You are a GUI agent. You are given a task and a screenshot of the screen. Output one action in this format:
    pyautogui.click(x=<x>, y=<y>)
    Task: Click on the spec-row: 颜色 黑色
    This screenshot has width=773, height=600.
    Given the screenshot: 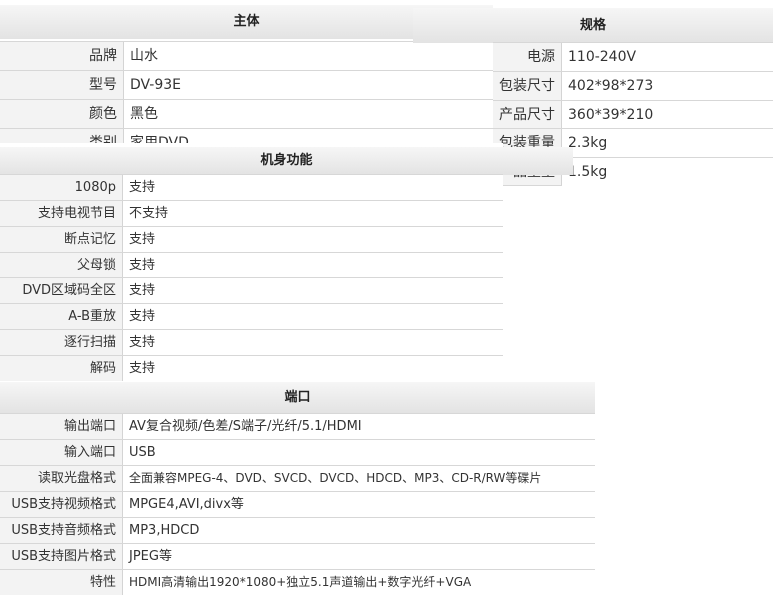 What is the action you would take?
    pyautogui.click(x=246, y=113)
    